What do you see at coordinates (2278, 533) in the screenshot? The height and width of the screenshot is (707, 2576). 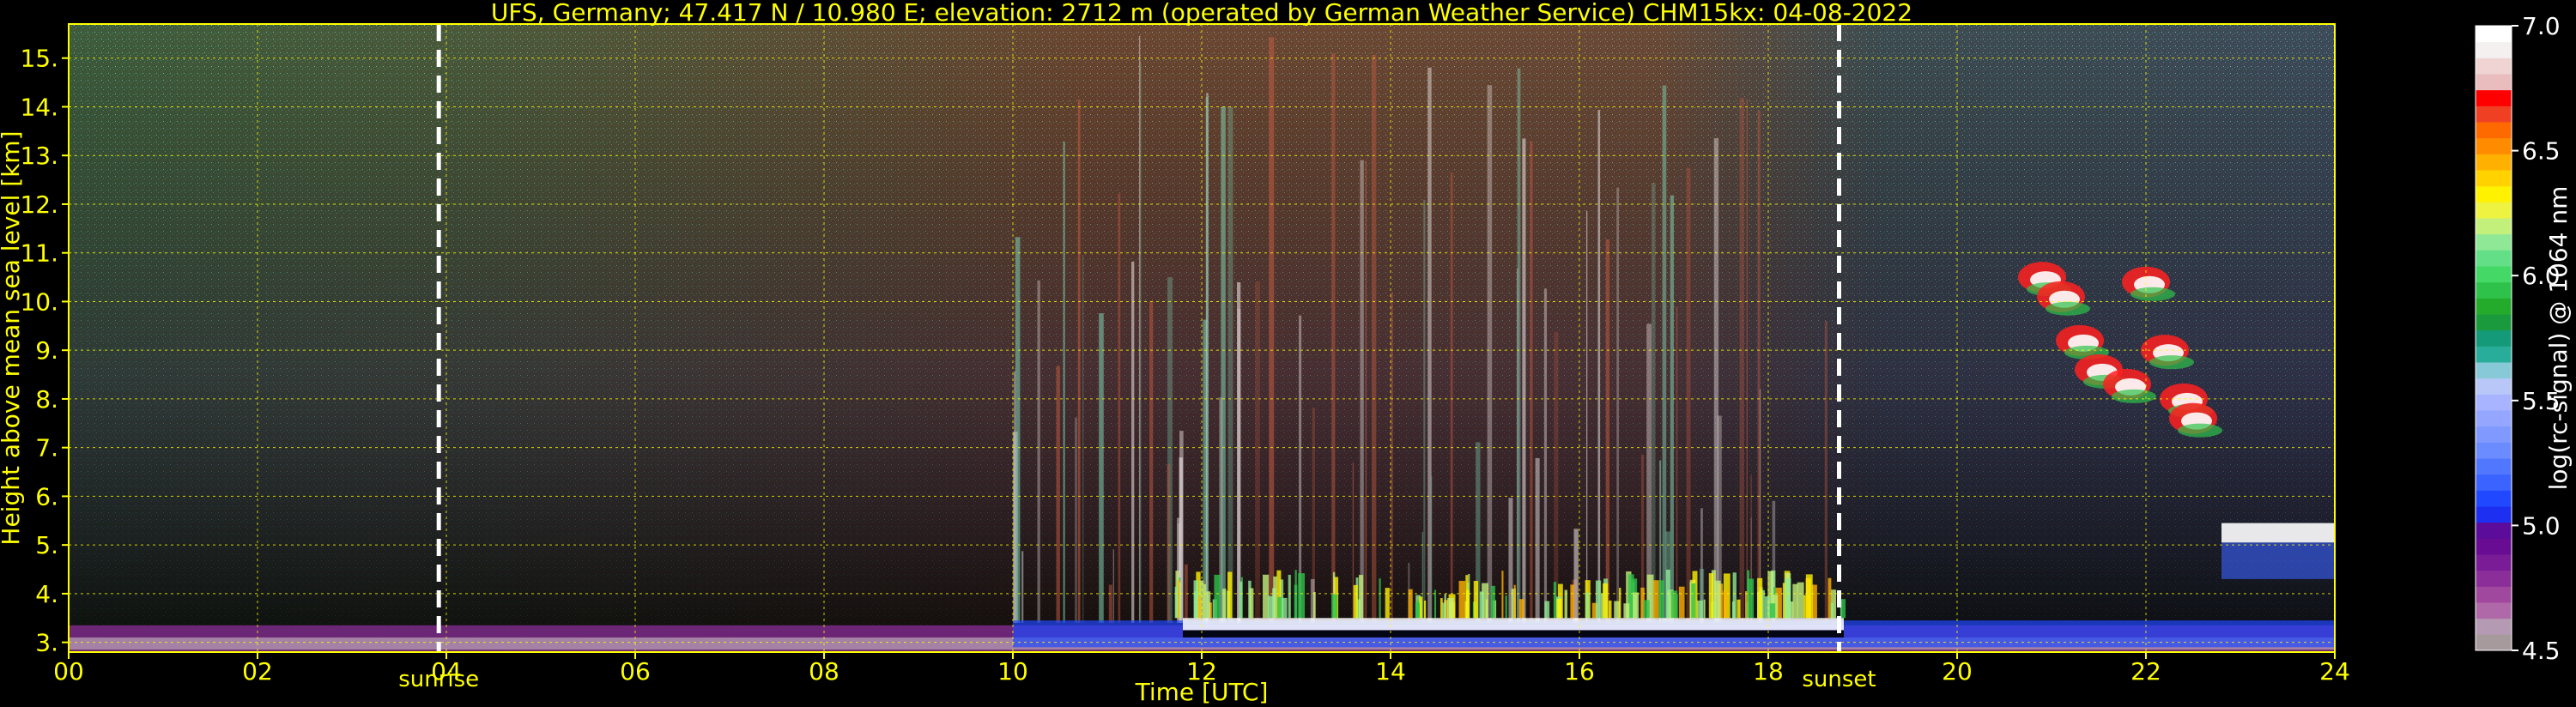 I see `mid-cloud-layer` at bounding box center [2278, 533].